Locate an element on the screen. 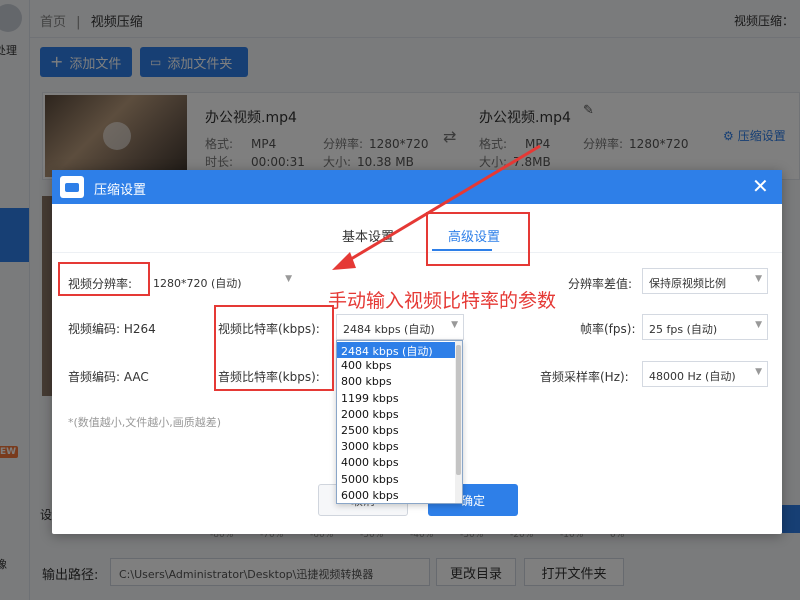 The width and height of the screenshot is (800, 600). framerate-select: 25 fps (自动) ▼ is located at coordinates (705, 327).